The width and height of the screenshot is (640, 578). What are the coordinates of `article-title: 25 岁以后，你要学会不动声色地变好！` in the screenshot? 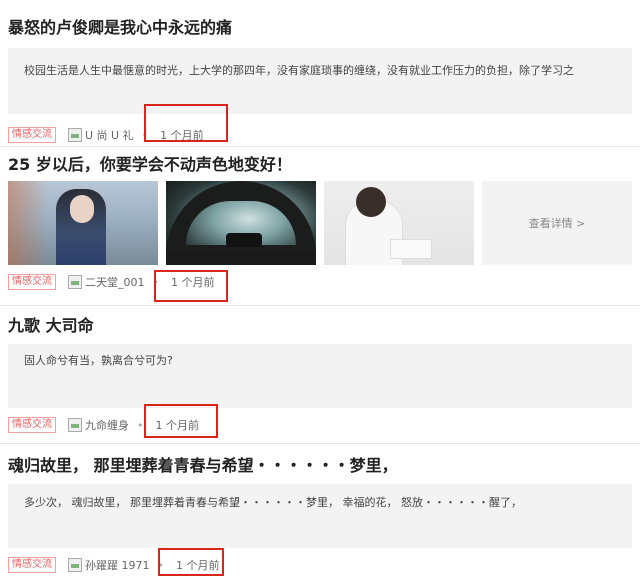 It's located at (320, 161).